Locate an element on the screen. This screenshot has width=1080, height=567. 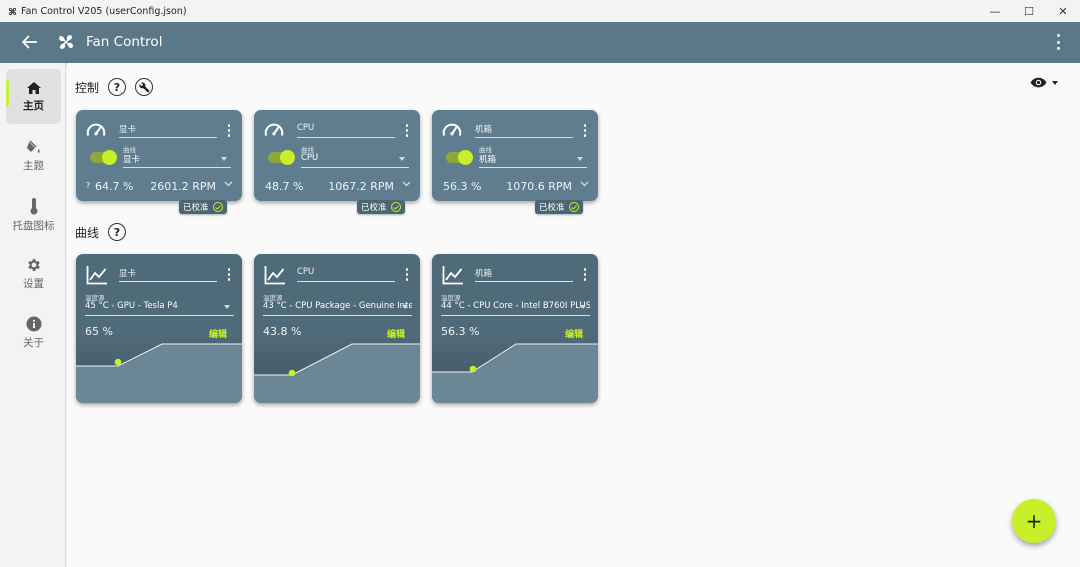
sidebar-item-home: 主页 is located at coordinates (33, 96).